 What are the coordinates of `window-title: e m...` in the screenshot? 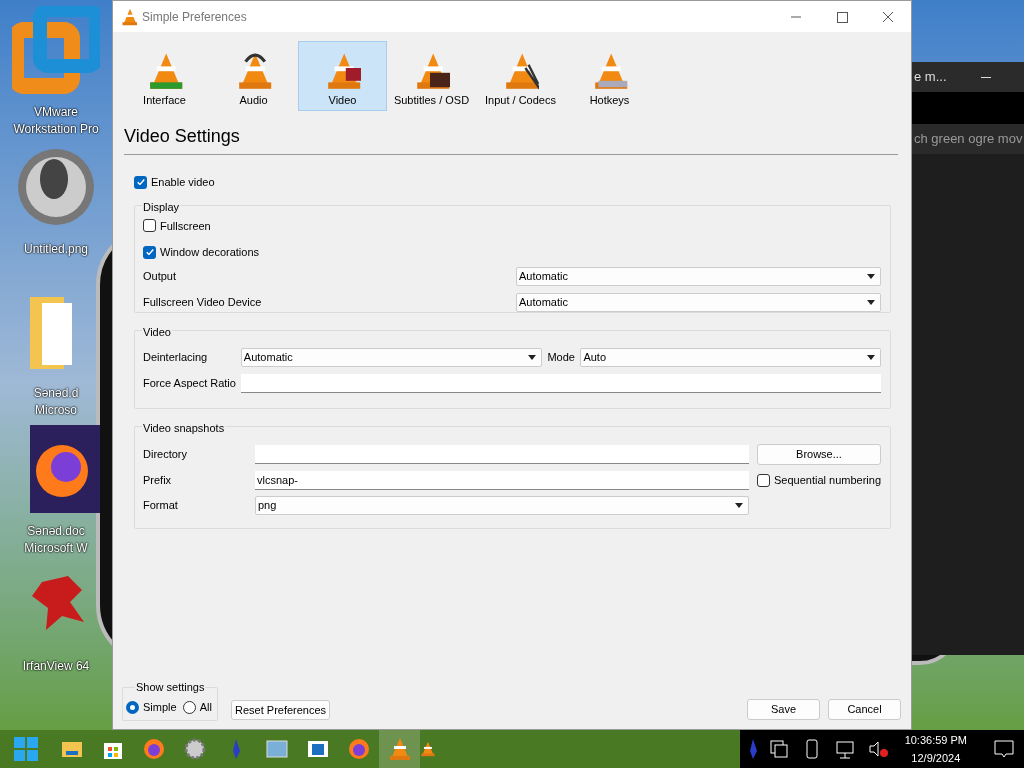 It's located at (930, 77).